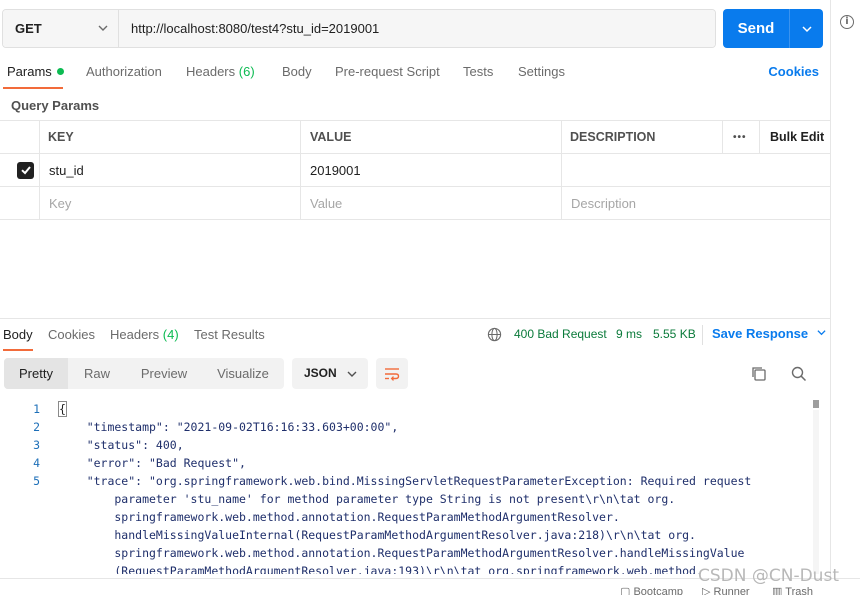 The width and height of the screenshot is (860, 595). What do you see at coordinates (768, 576) in the screenshot?
I see `watermark: CSDN @CN-Dust` at bounding box center [768, 576].